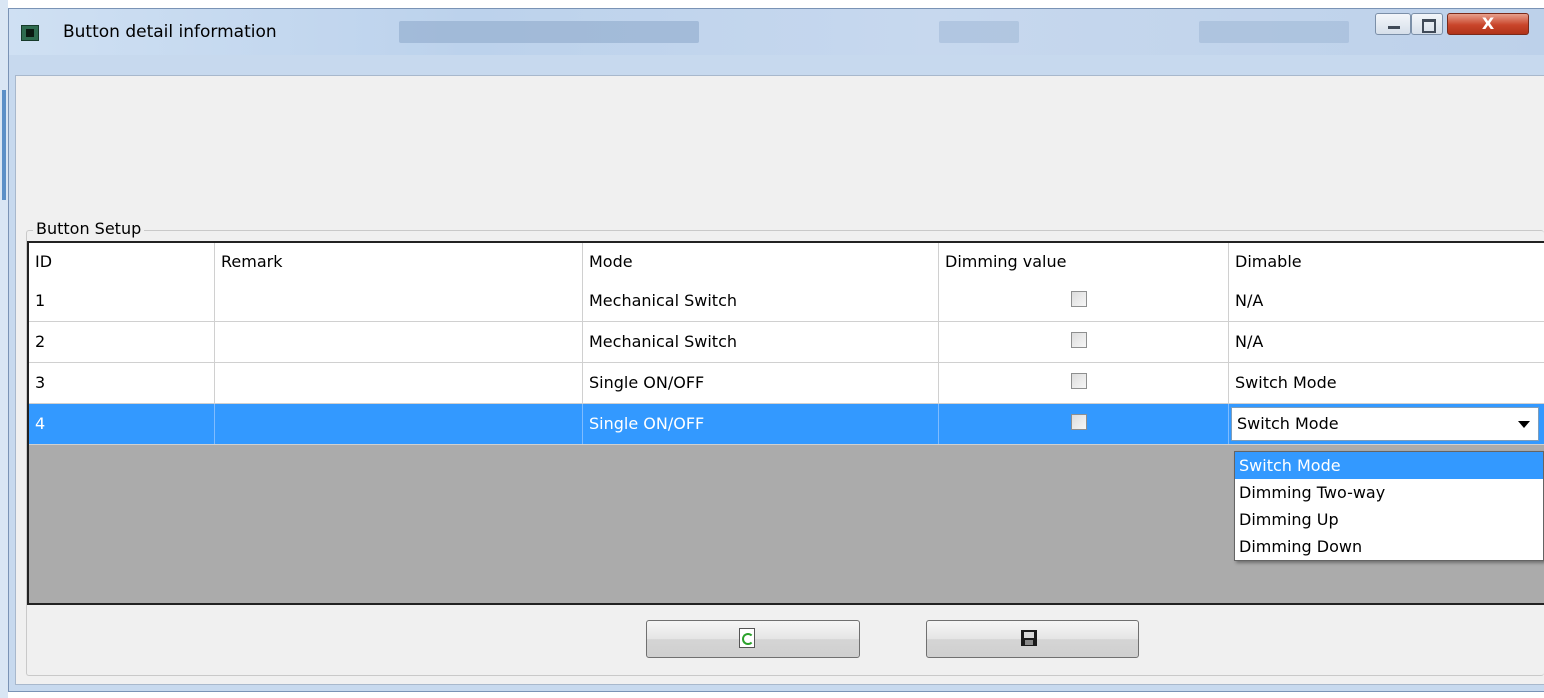 This screenshot has width=1544, height=698. I want to click on chevron-down-icon, so click(1524, 424).